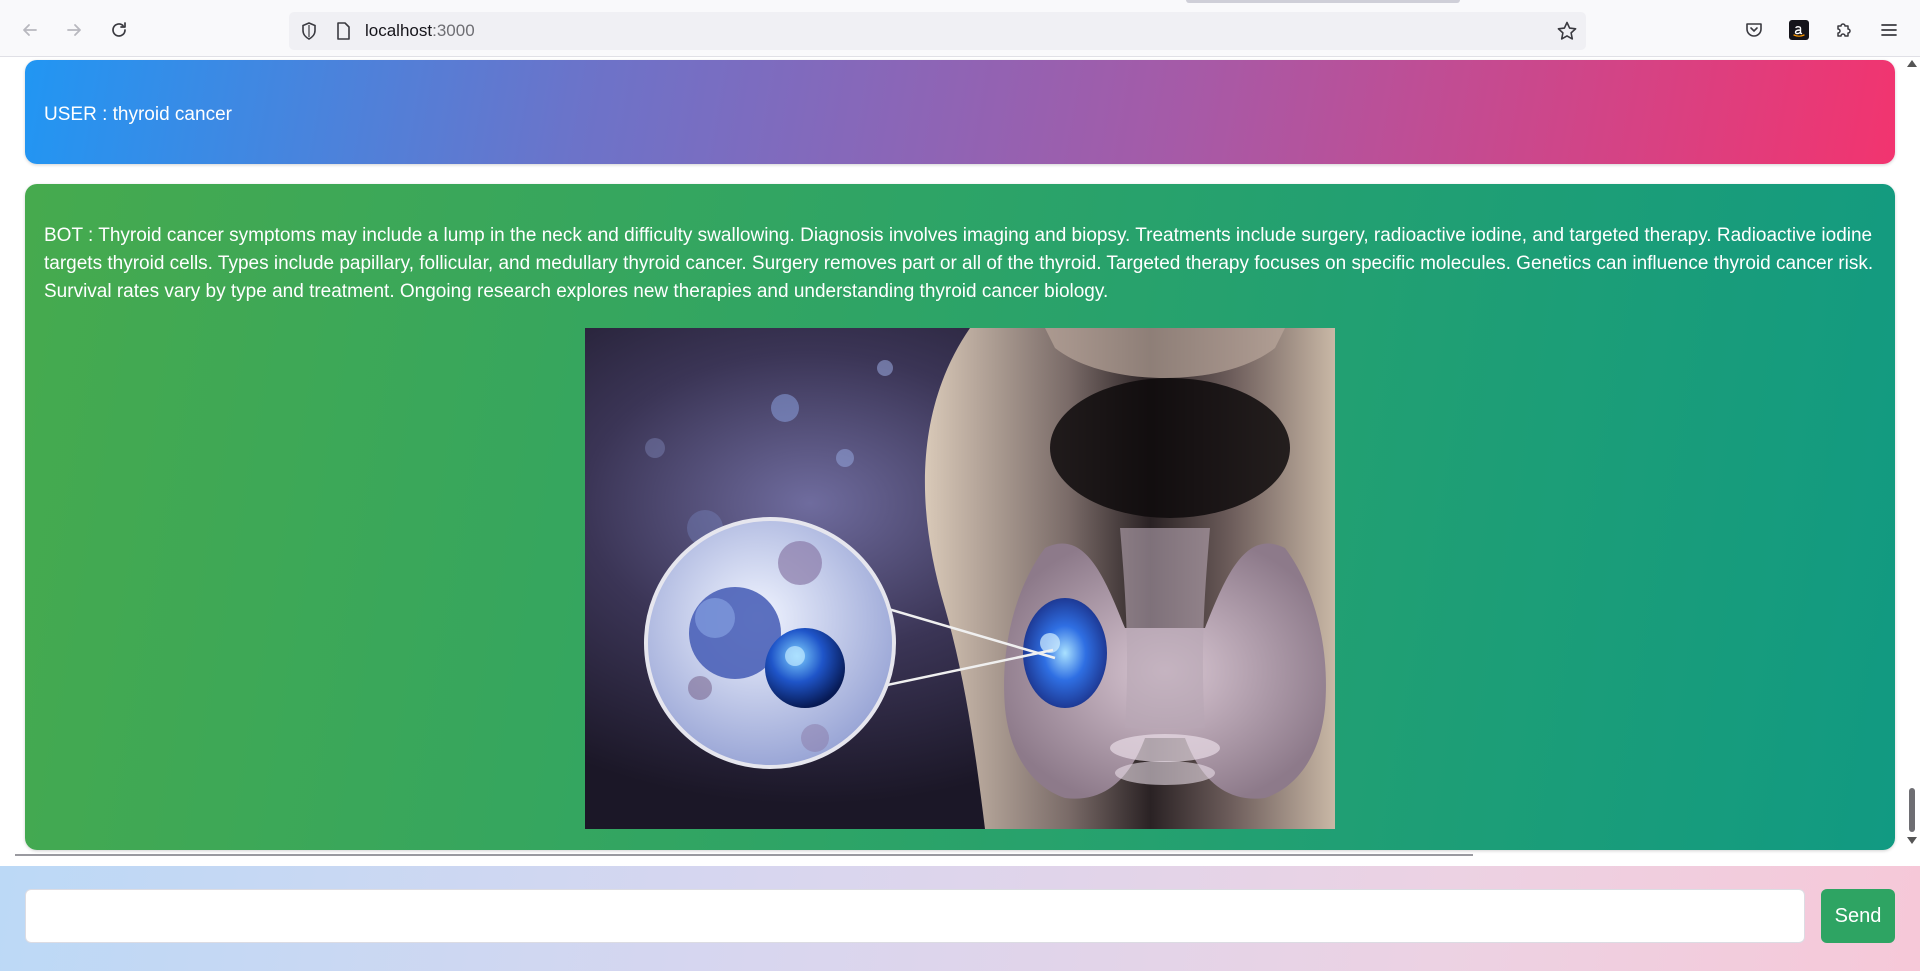 The image size is (1920, 971). I want to click on browser-toolbar: localhost:3000, so click(960, 28).